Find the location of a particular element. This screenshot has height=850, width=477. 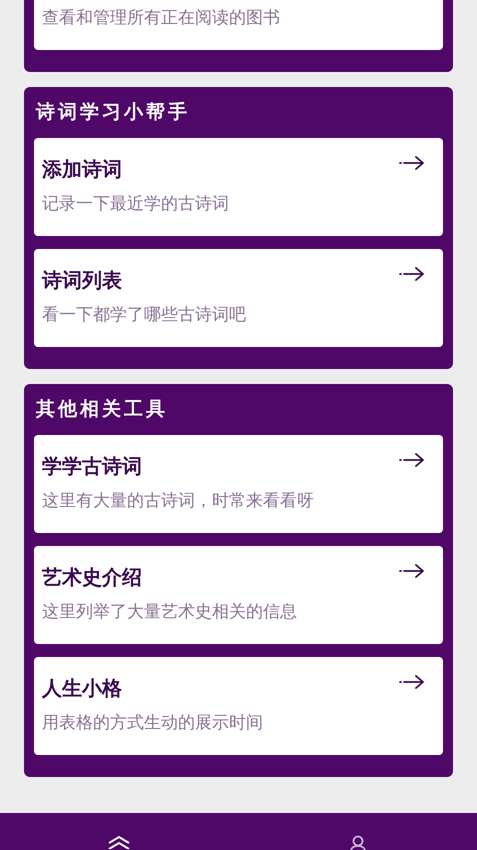

card-subtitle: 这里列举了大量艺术史相关的信息 is located at coordinates (169, 612).